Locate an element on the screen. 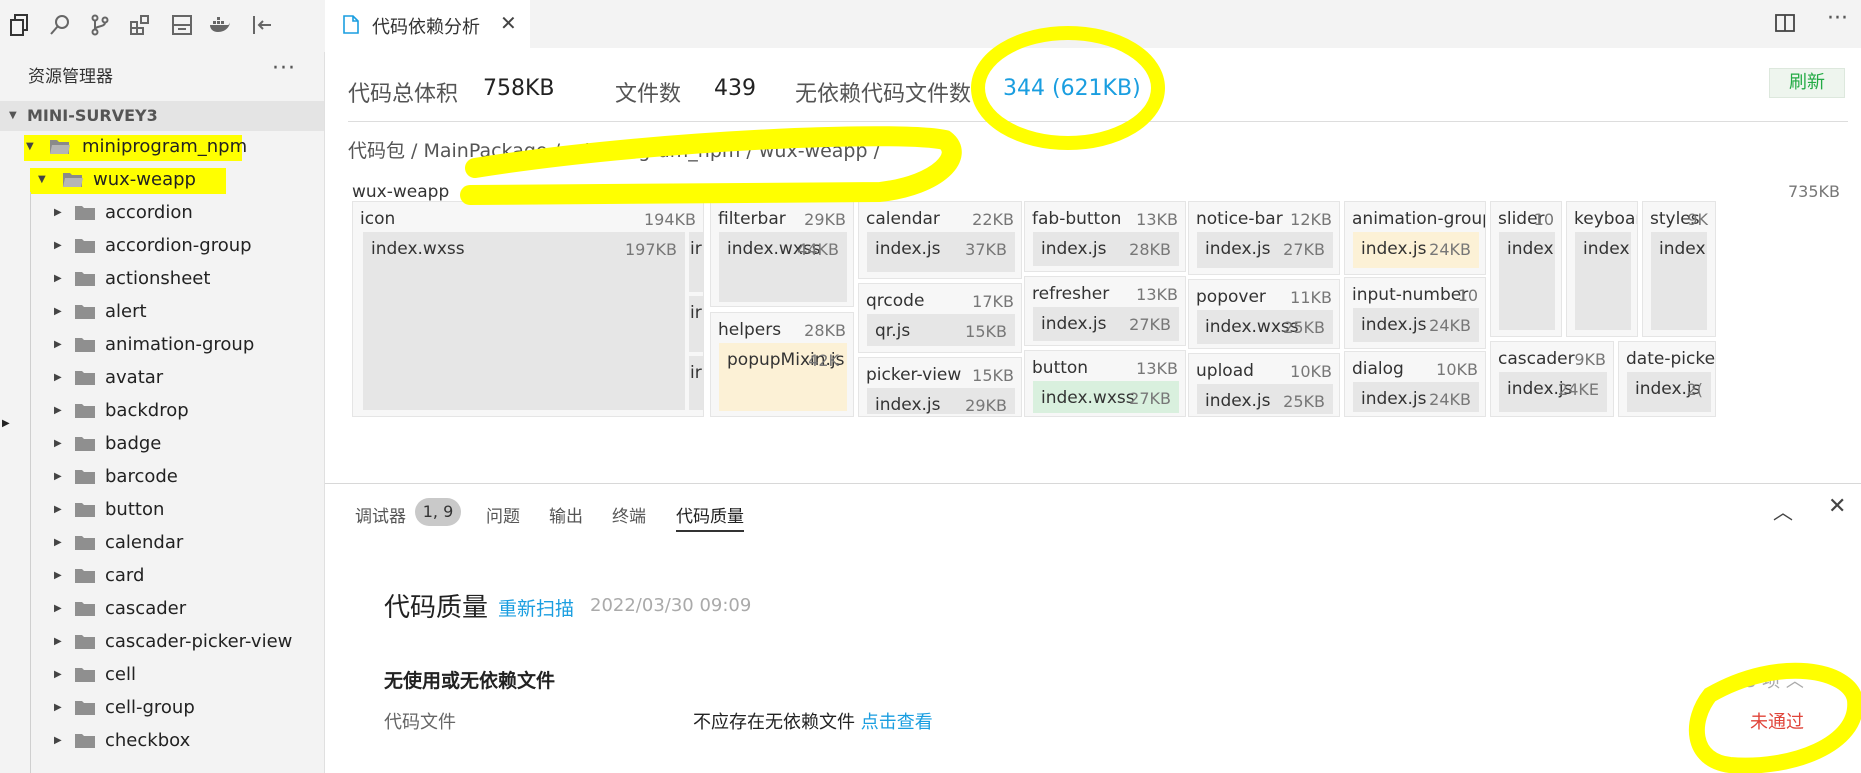 The height and width of the screenshot is (773, 1861). treemap-file: index.wxss 197KB is located at coordinates (524, 321).